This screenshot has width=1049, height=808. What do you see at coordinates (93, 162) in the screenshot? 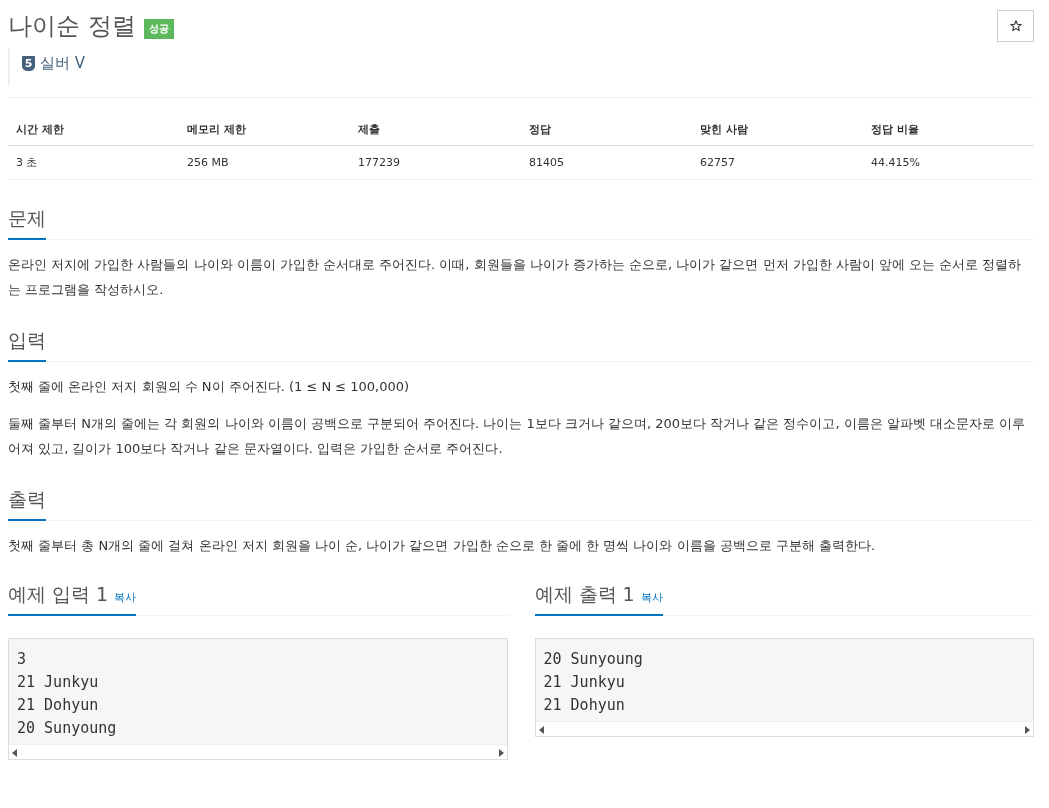
I see `table-cell: 3 초` at bounding box center [93, 162].